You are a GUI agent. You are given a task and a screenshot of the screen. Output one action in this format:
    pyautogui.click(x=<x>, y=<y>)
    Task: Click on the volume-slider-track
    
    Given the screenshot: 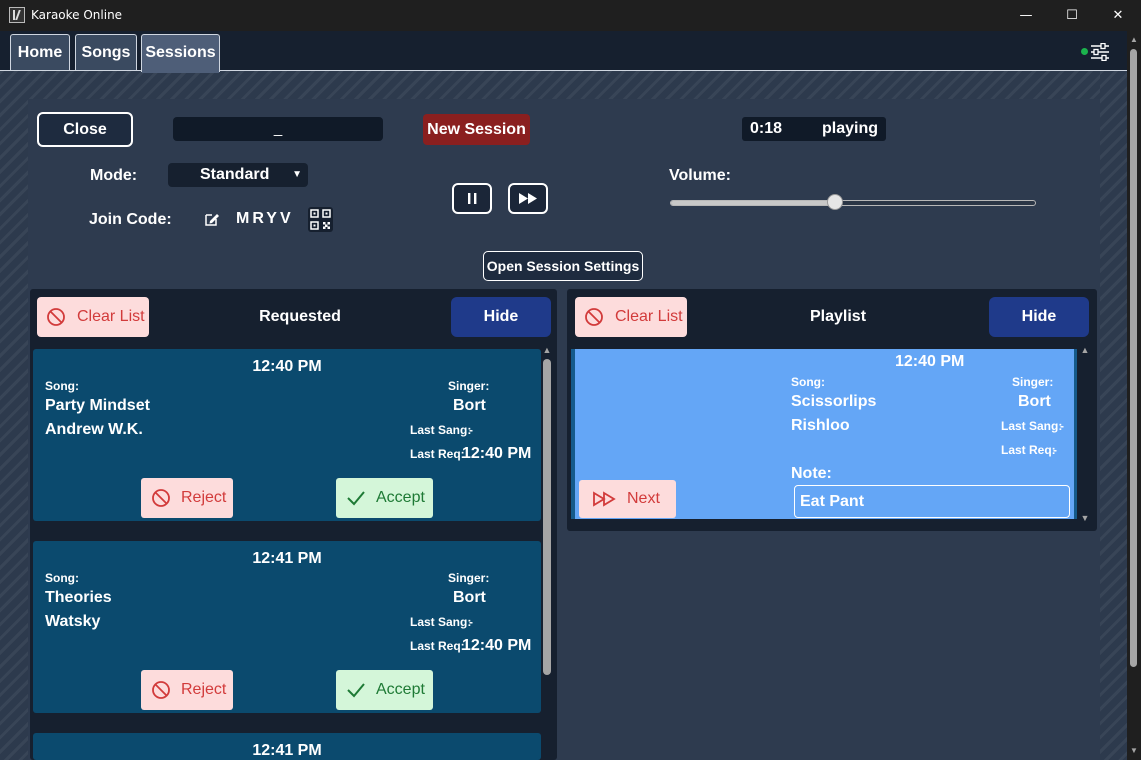 What is the action you would take?
    pyautogui.click(x=853, y=203)
    